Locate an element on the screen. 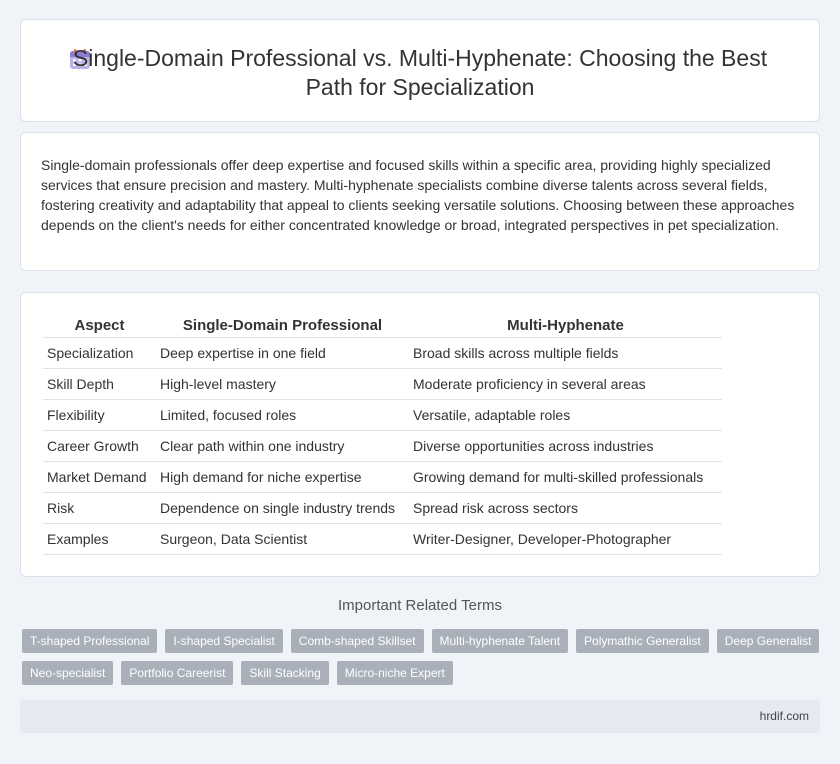 This screenshot has height=764, width=840. header-multi-hyphenate: Multi-Hyphenate is located at coordinates (565, 326).